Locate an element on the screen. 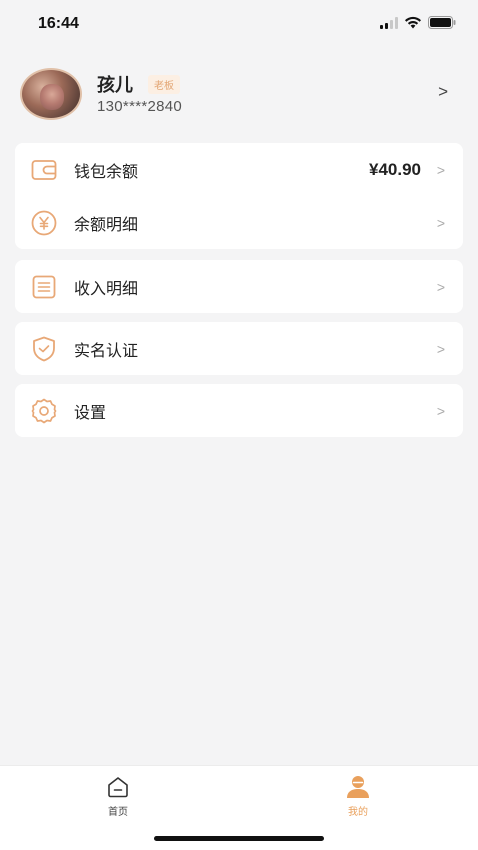 The height and width of the screenshot is (850, 478). auth-card: 实名认证 > is located at coordinates (239, 348).